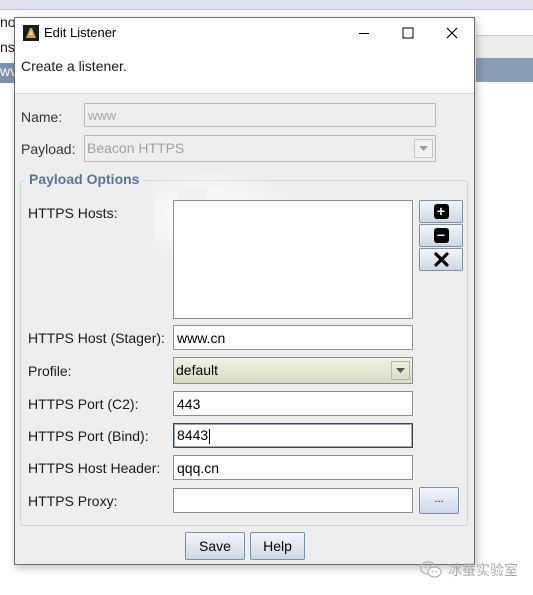 Image resolution: width=533 pixels, height=595 pixels. I want to click on payload-label: Payload:, so click(48, 149).